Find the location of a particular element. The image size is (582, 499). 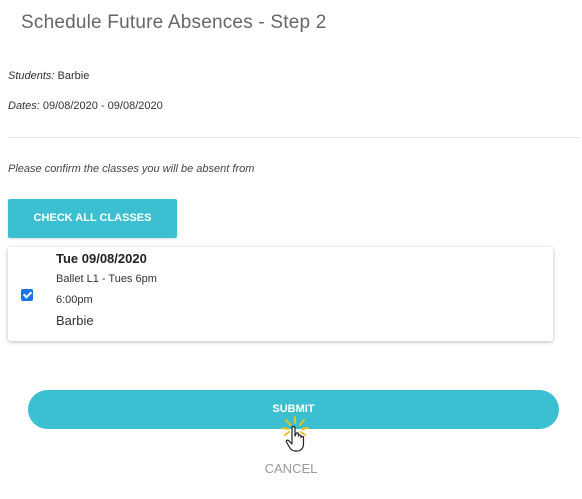

class-time: 6:00pm is located at coordinates (74, 300).